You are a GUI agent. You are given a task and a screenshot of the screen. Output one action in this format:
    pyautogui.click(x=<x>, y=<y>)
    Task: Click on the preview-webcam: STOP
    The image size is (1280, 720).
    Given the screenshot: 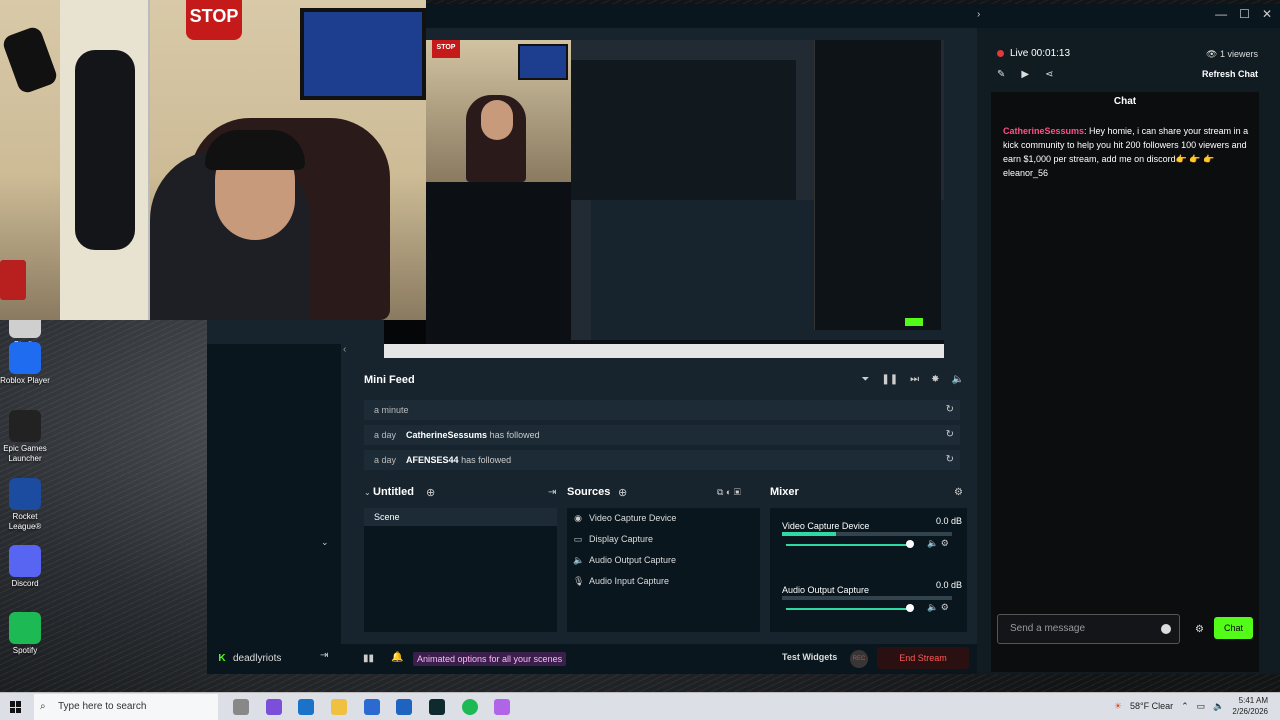 What is the action you would take?
    pyautogui.click(x=498, y=111)
    